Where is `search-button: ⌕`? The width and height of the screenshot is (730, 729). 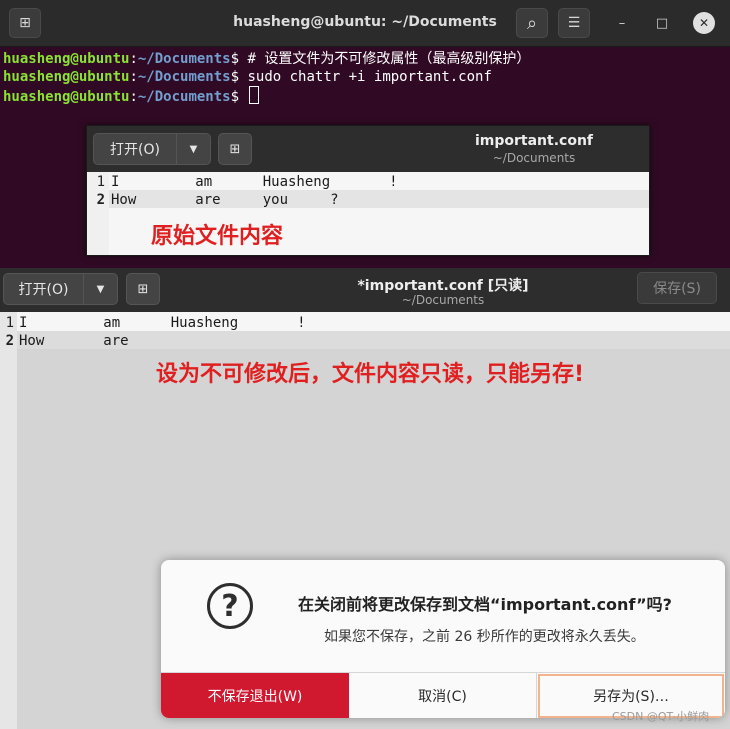 search-button: ⌕ is located at coordinates (532, 23).